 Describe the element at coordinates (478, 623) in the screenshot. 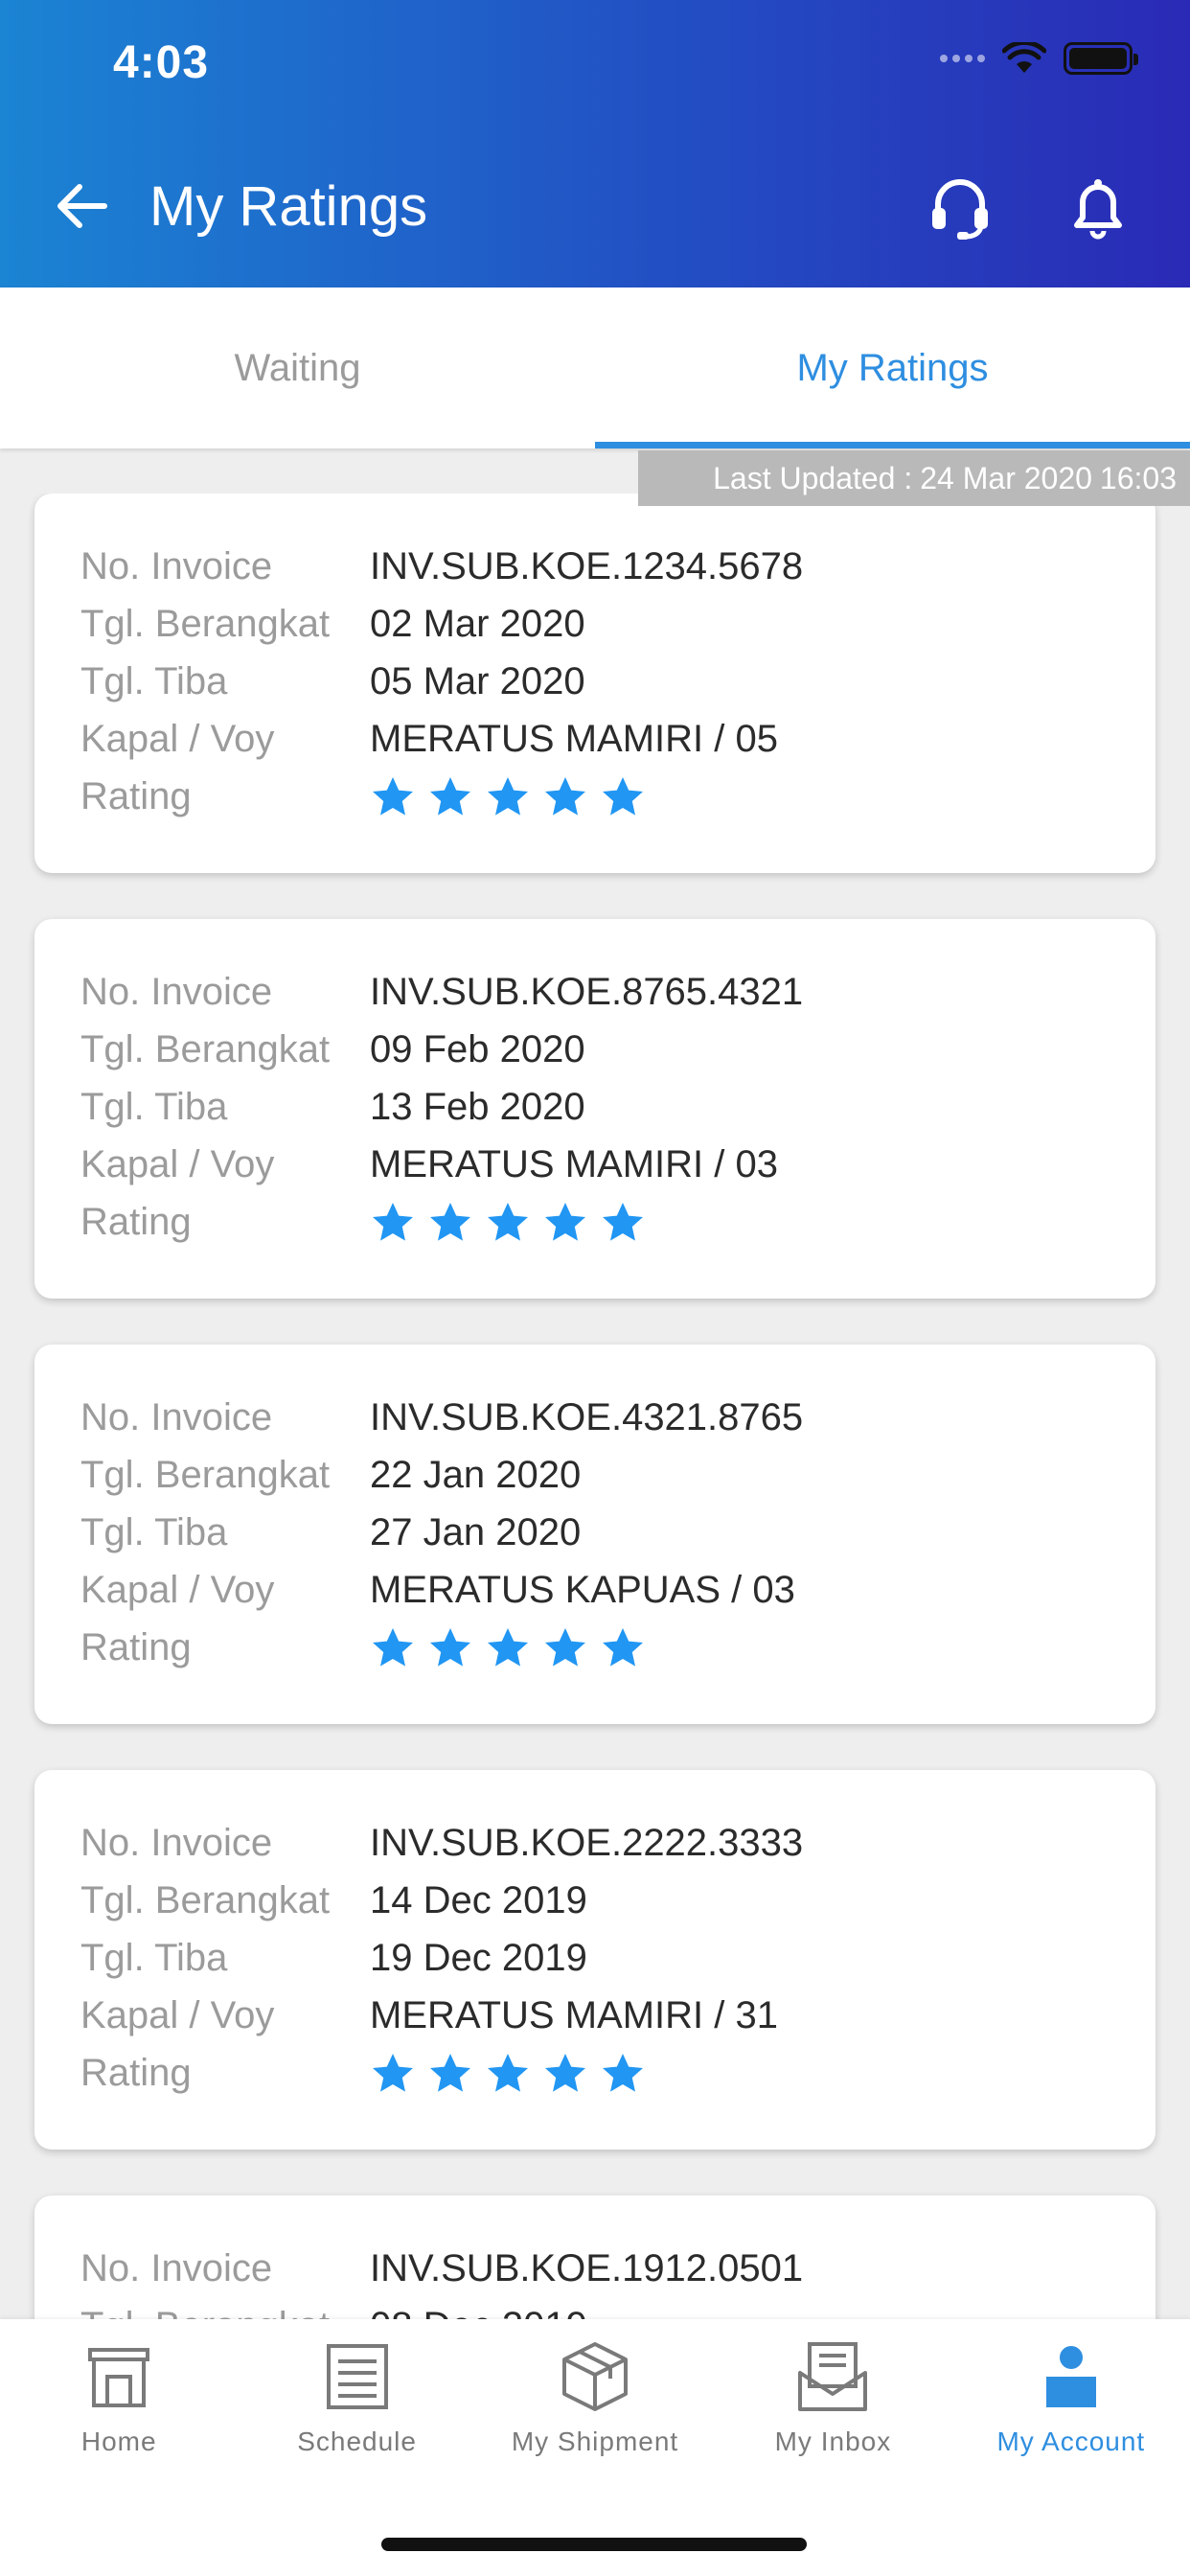

I see `departure-value: 02 Mar 2020` at that location.